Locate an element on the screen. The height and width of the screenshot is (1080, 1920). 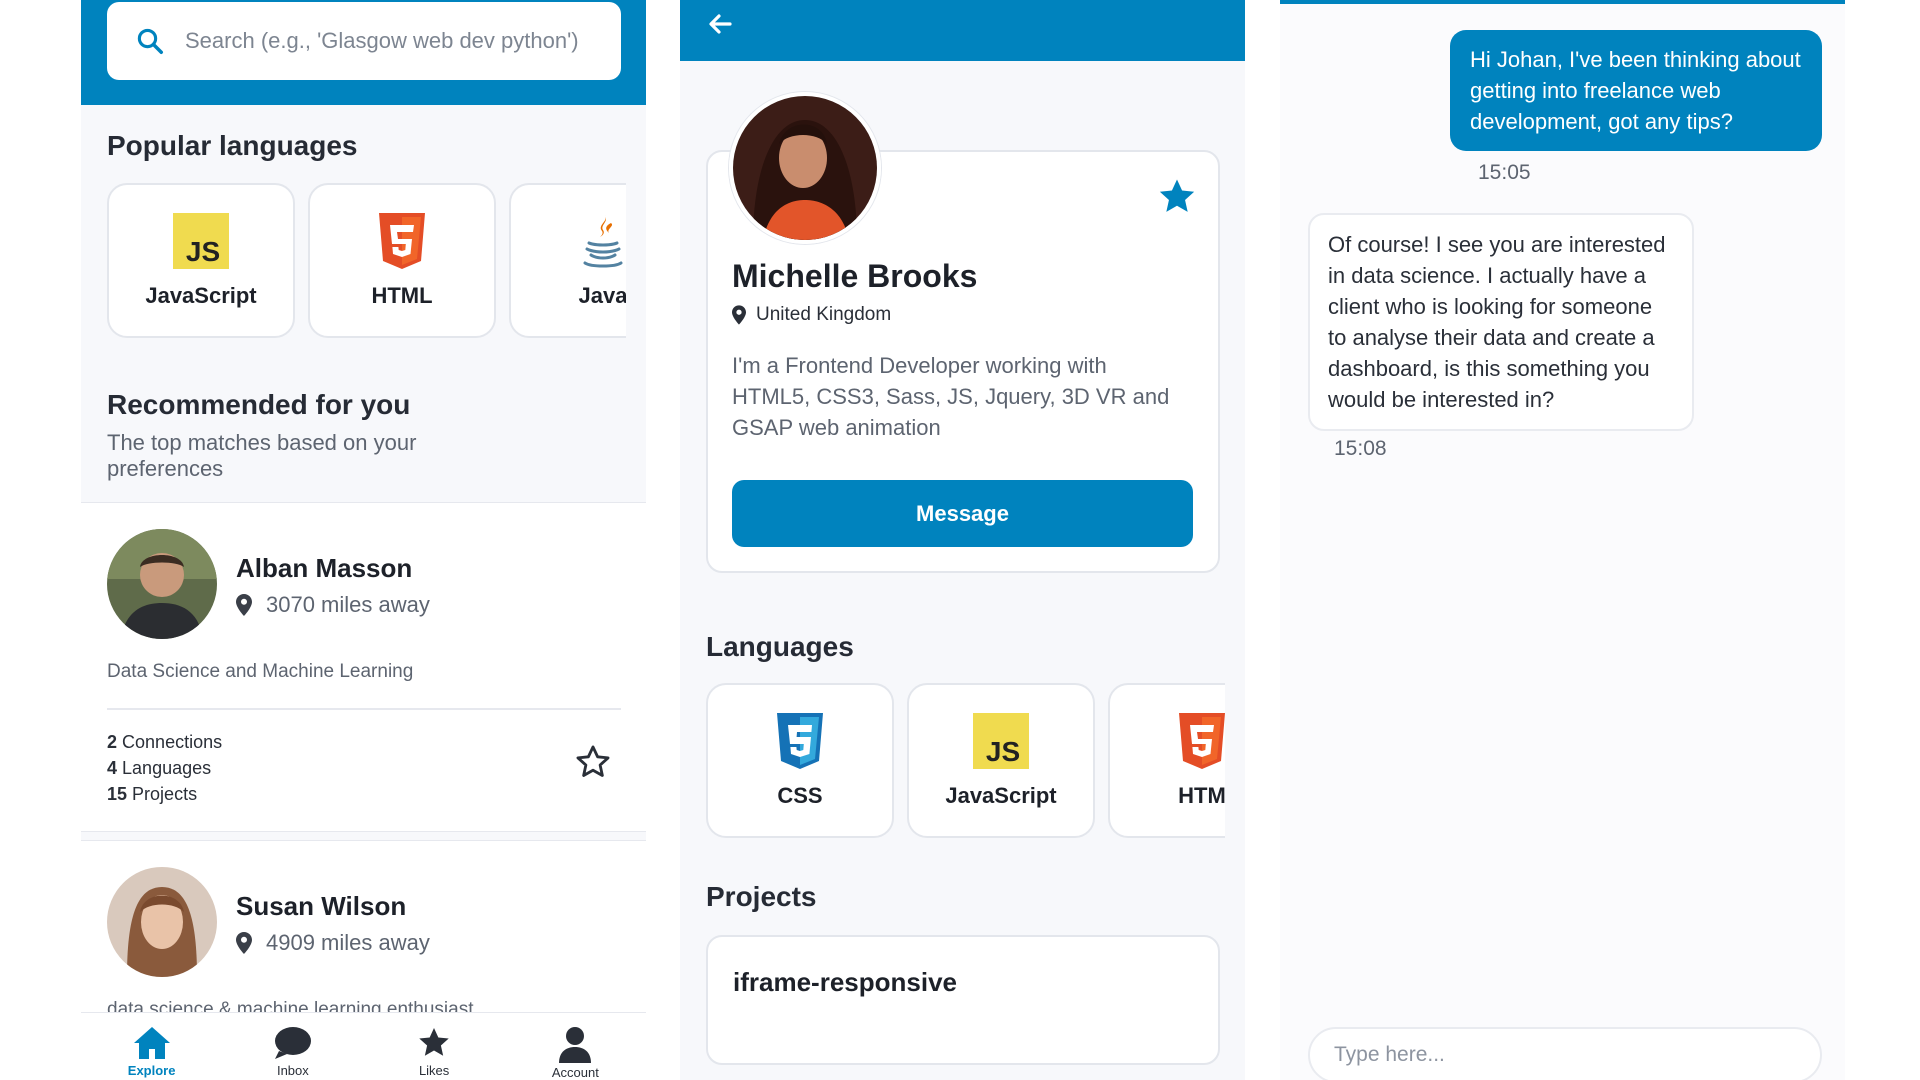
language-label: Java is located at coordinates (602, 295).